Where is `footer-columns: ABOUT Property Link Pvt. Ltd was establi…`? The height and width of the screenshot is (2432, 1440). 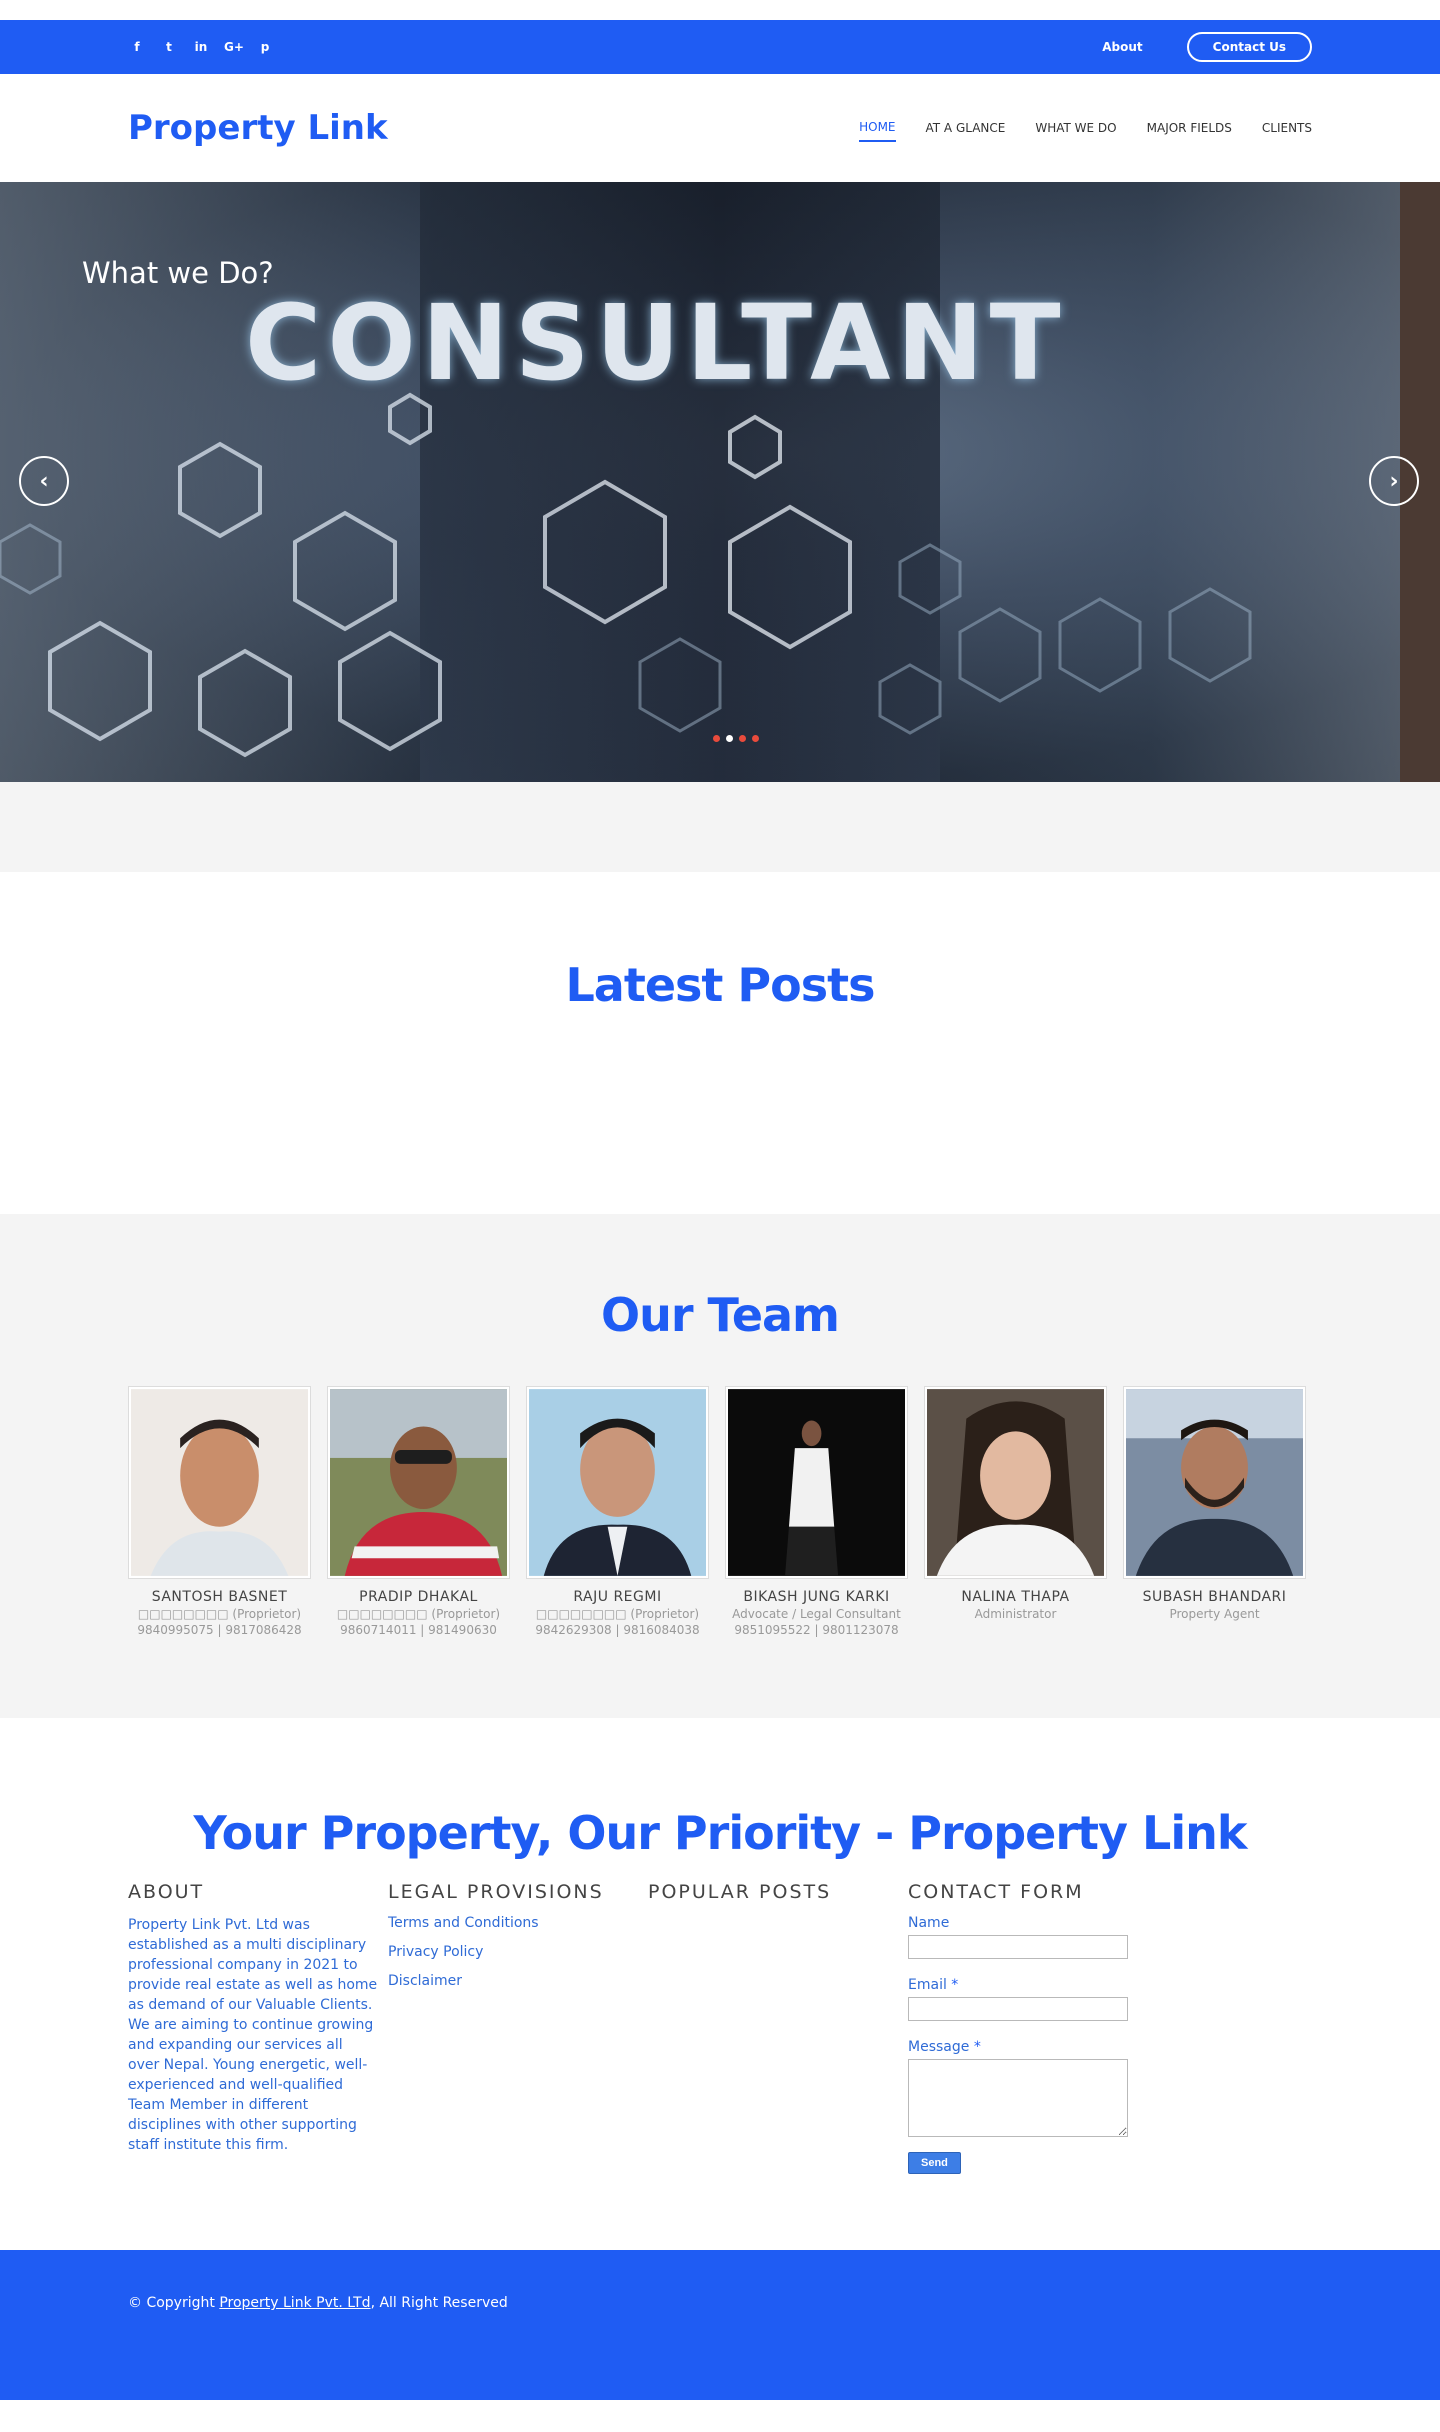 footer-columns: ABOUT Property Link Pvt. Ltd was establi… is located at coordinates (720, 2027).